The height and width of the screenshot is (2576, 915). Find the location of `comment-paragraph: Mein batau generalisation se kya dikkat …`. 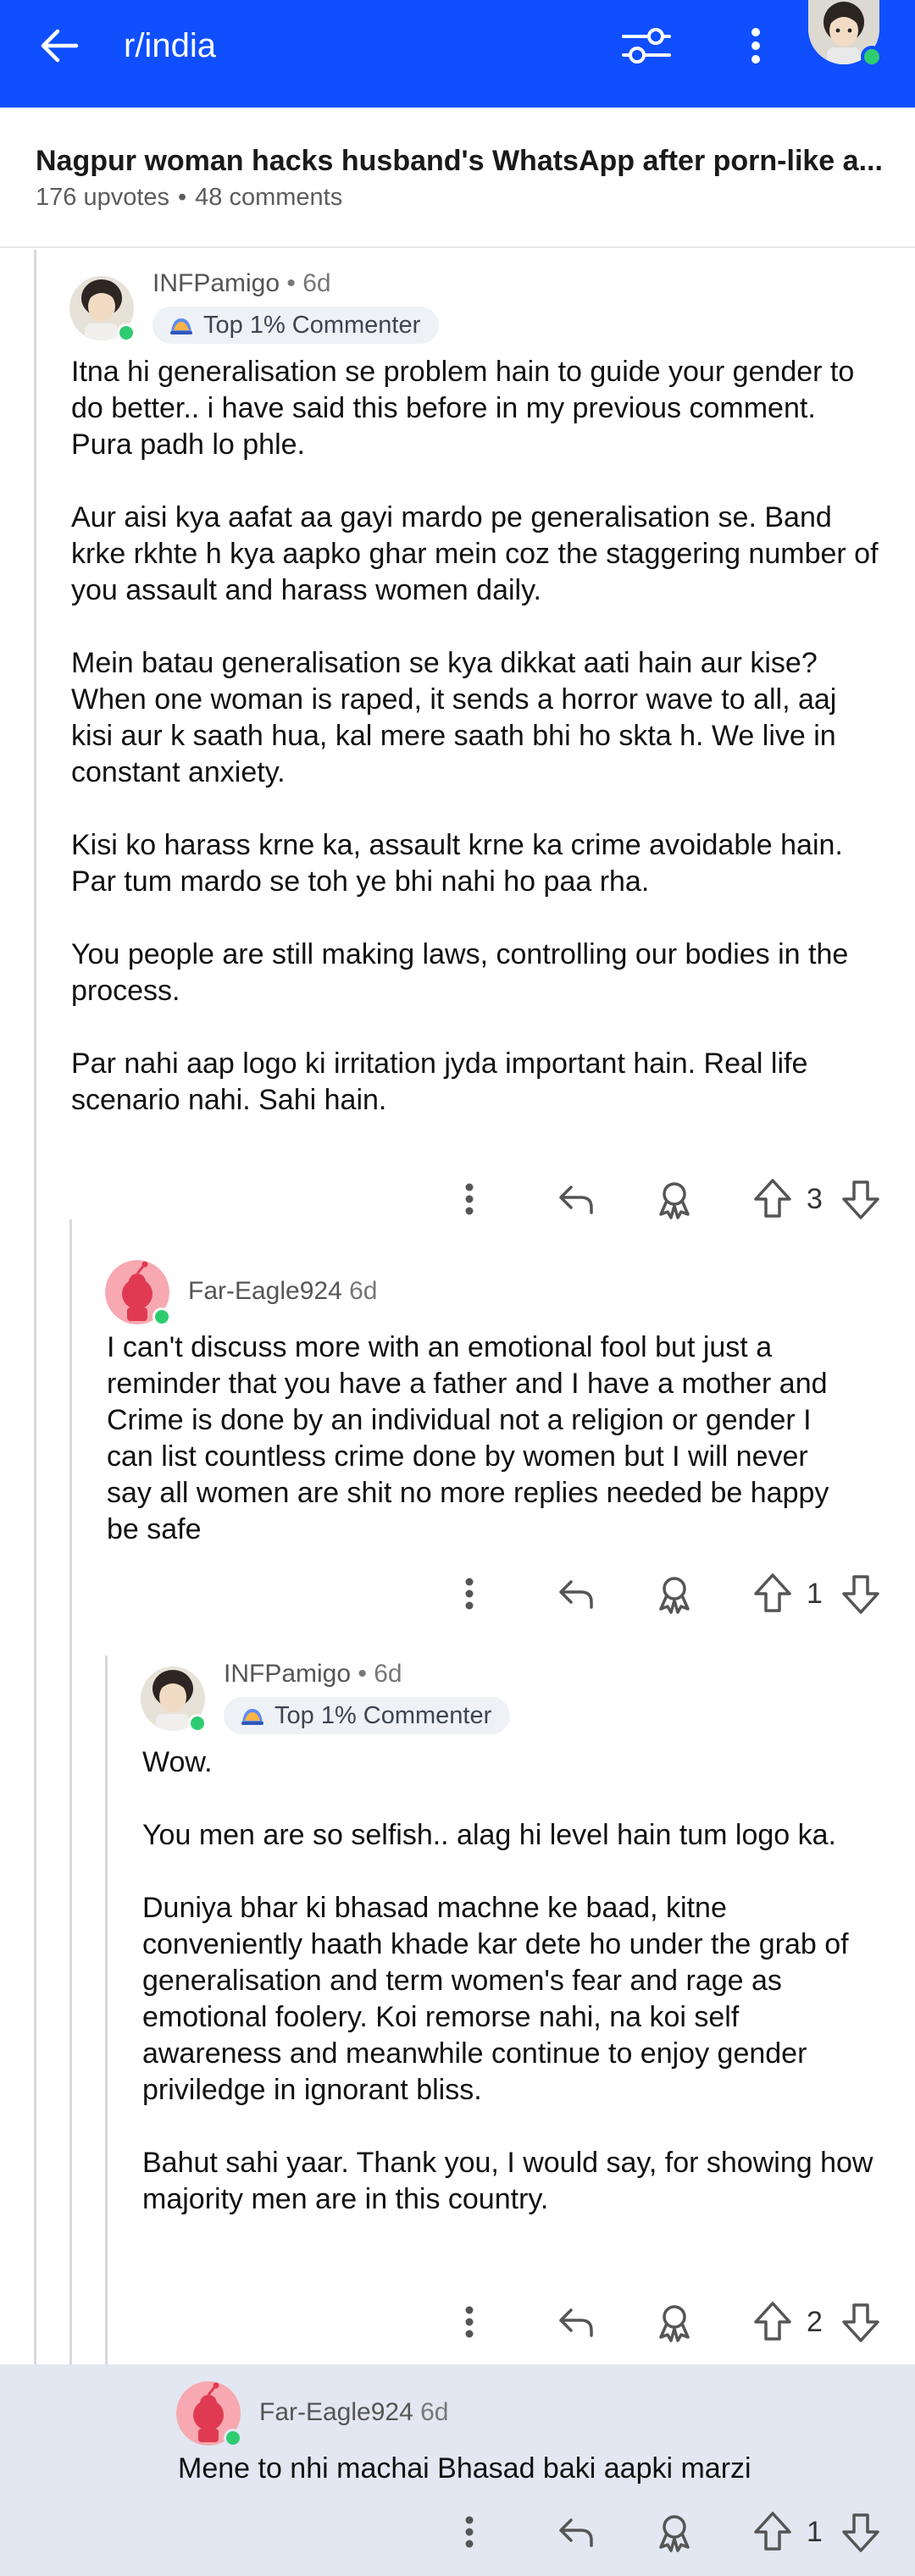

comment-paragraph: Mein batau generalisation se kya dikkat … is located at coordinates (454, 717).